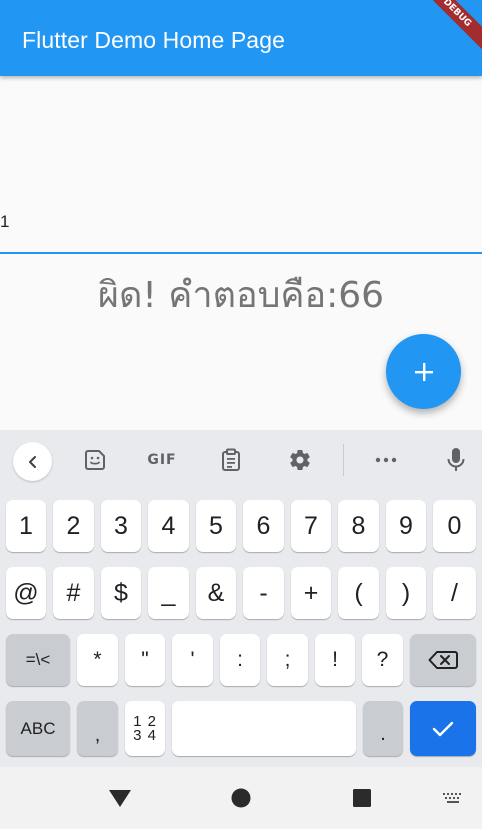 This screenshot has height=829, width=482. I want to click on comma-key: ,, so click(97, 728).